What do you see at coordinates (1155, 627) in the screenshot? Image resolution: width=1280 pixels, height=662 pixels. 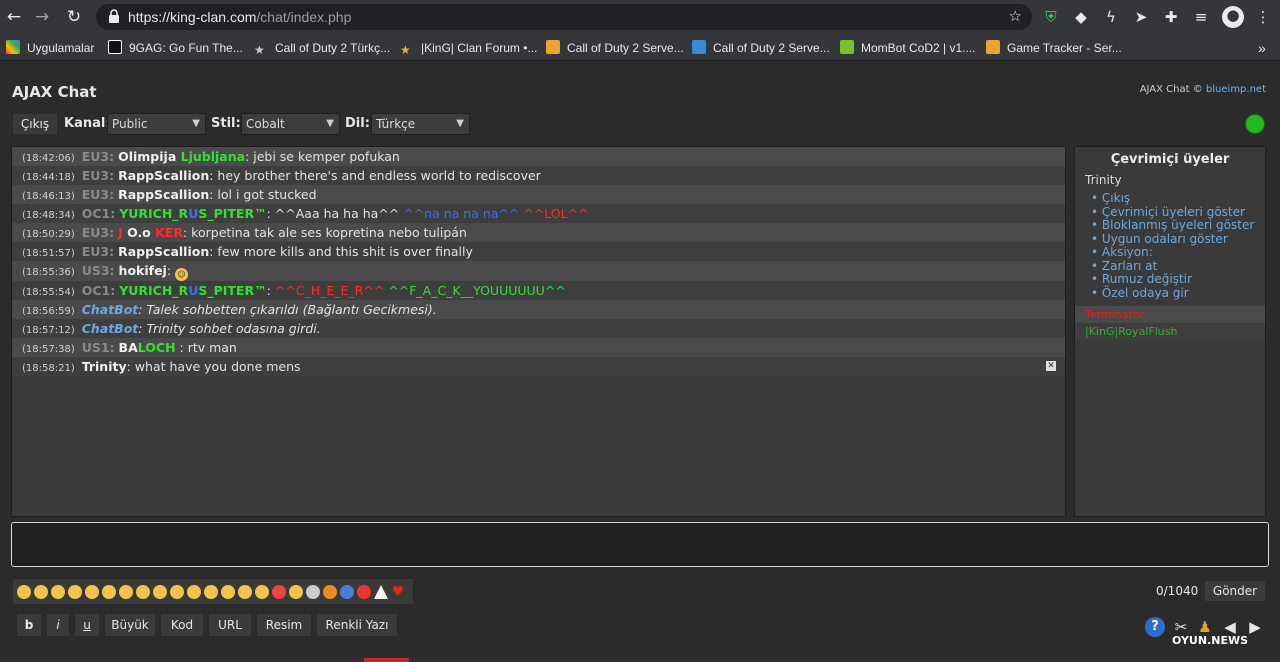 I see `help-icon: ?` at bounding box center [1155, 627].